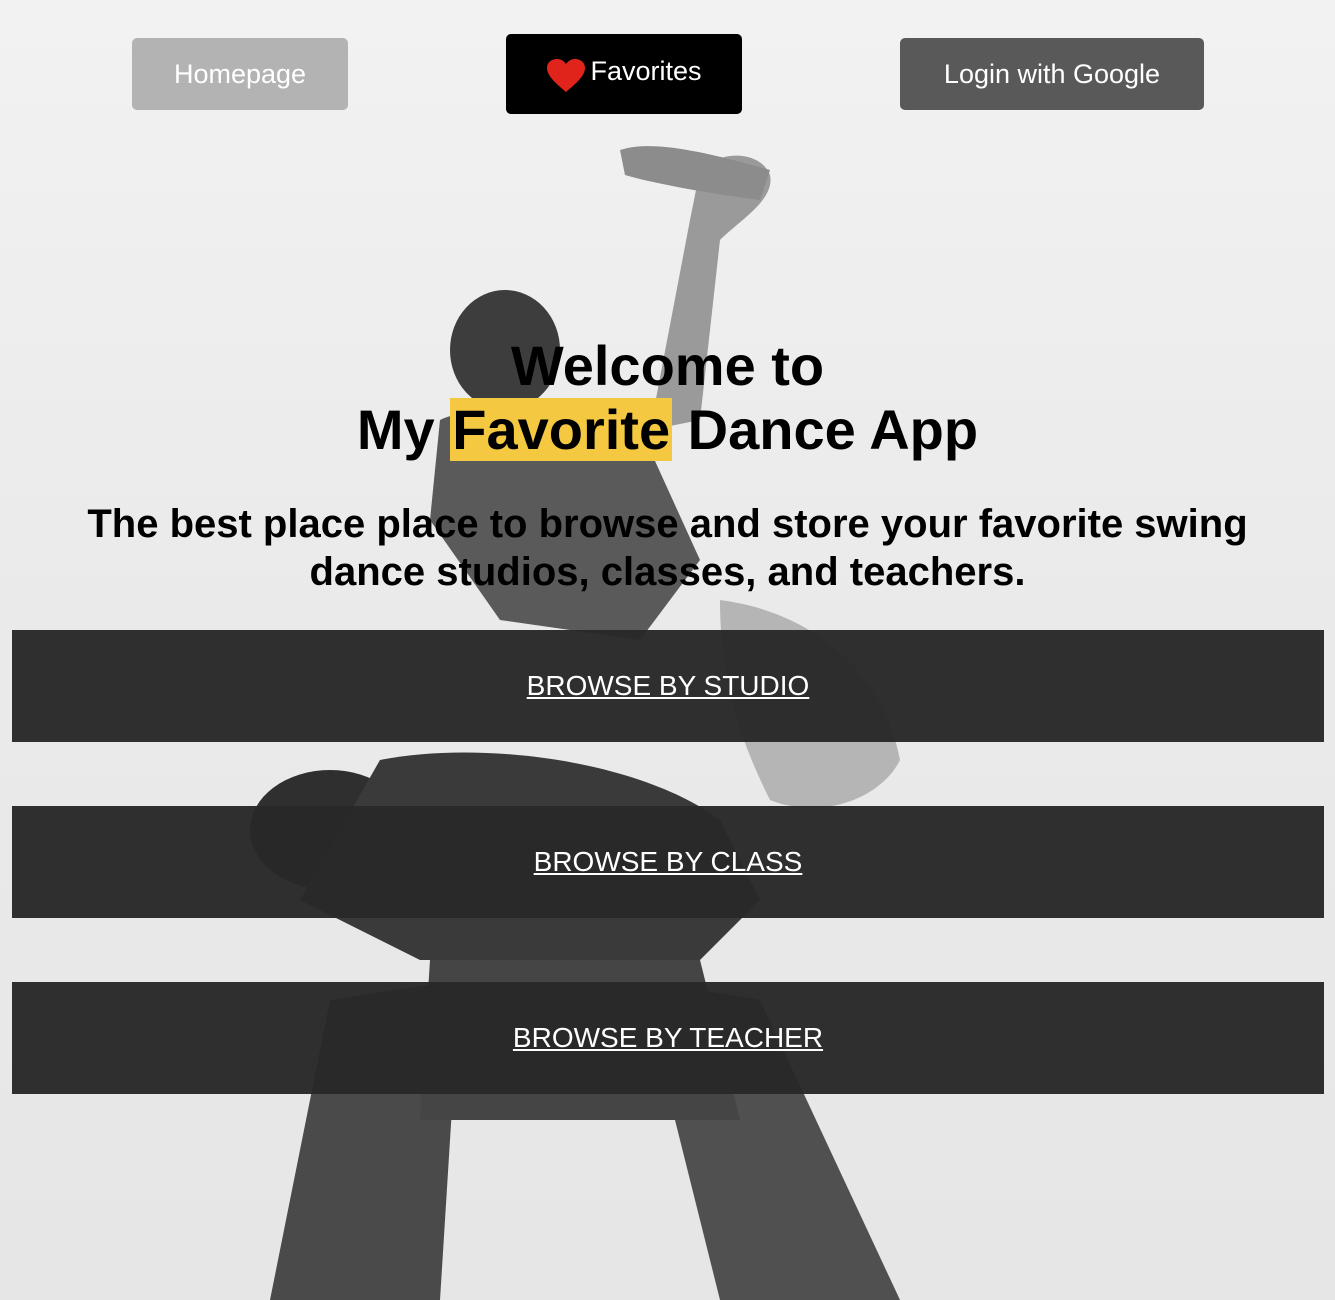  I want to click on login-with-google-button: Login with Google, so click(1052, 74).